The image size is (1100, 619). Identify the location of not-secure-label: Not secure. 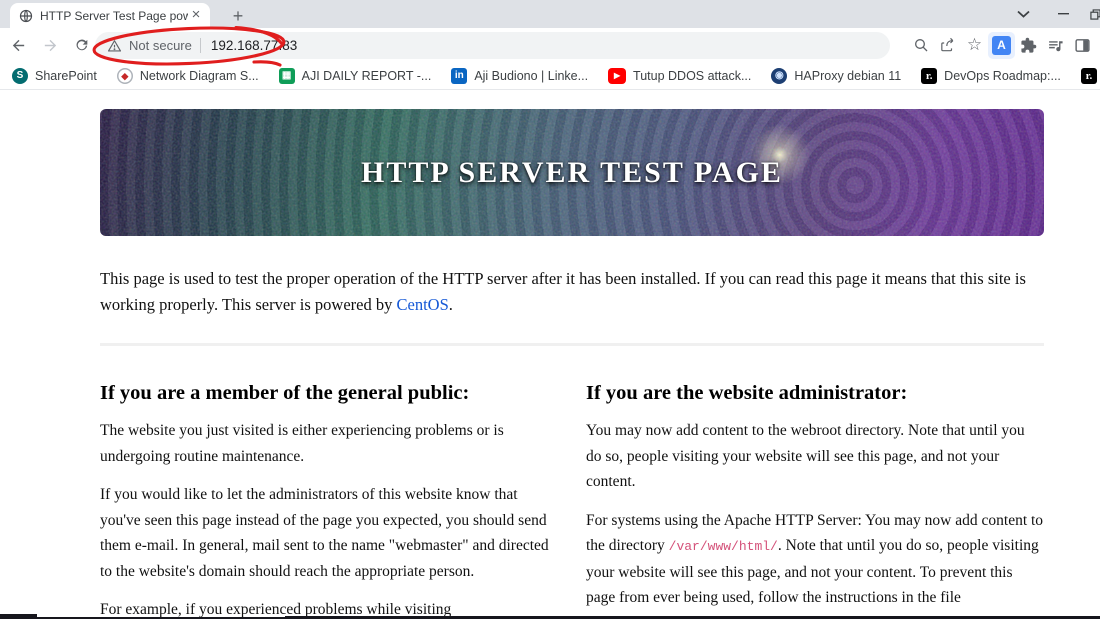
(160, 45).